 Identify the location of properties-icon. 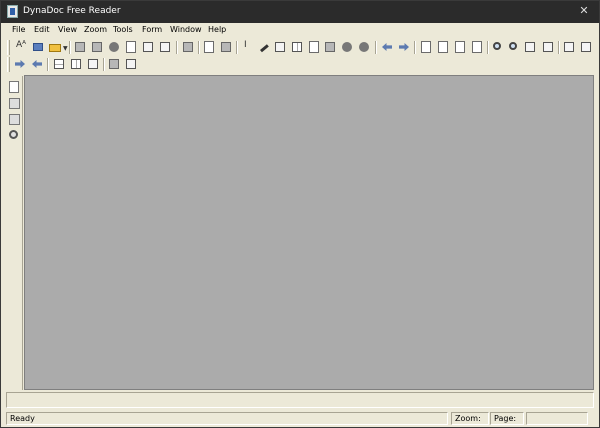
(165, 47).